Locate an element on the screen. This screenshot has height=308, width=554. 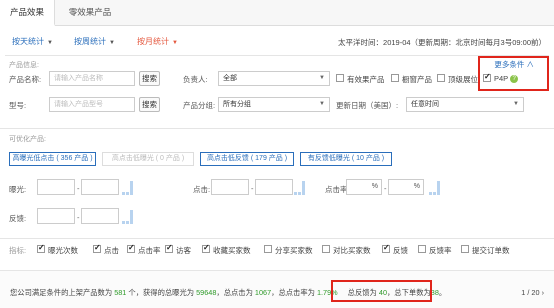
pill-high-click-low-exposure: 高点击低曝光 ( 0 产品 ) is located at coordinates (148, 159).